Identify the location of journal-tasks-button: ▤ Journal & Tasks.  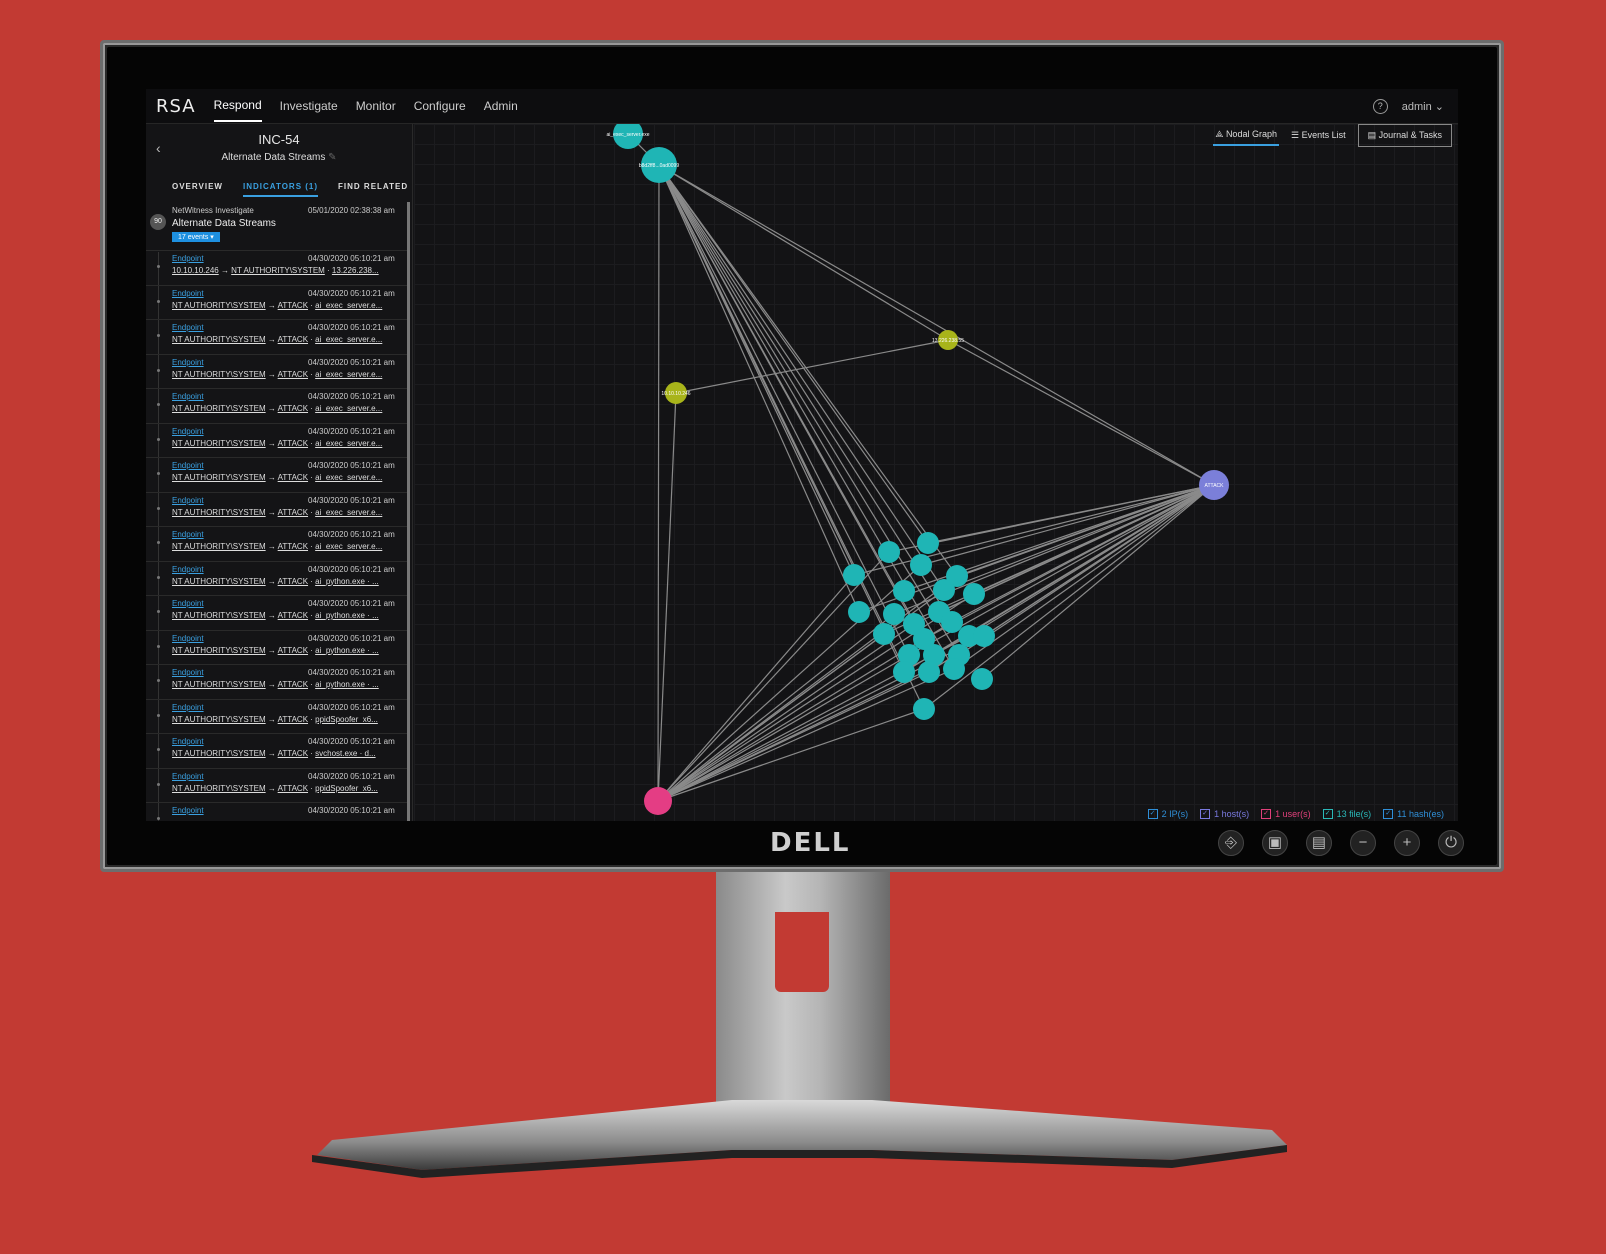
(1404, 135).